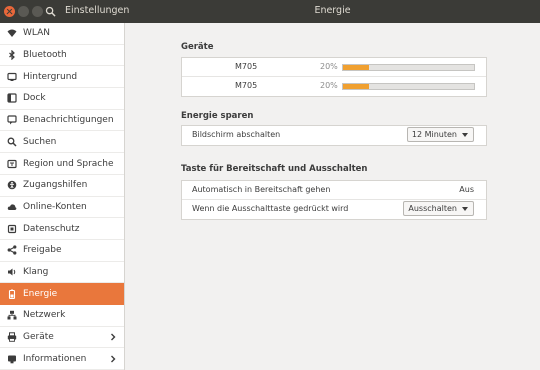 This screenshot has height=370, width=540. I want to click on power-saving-list: Bildschirm abschalten 12 Minuten, so click(334, 135).